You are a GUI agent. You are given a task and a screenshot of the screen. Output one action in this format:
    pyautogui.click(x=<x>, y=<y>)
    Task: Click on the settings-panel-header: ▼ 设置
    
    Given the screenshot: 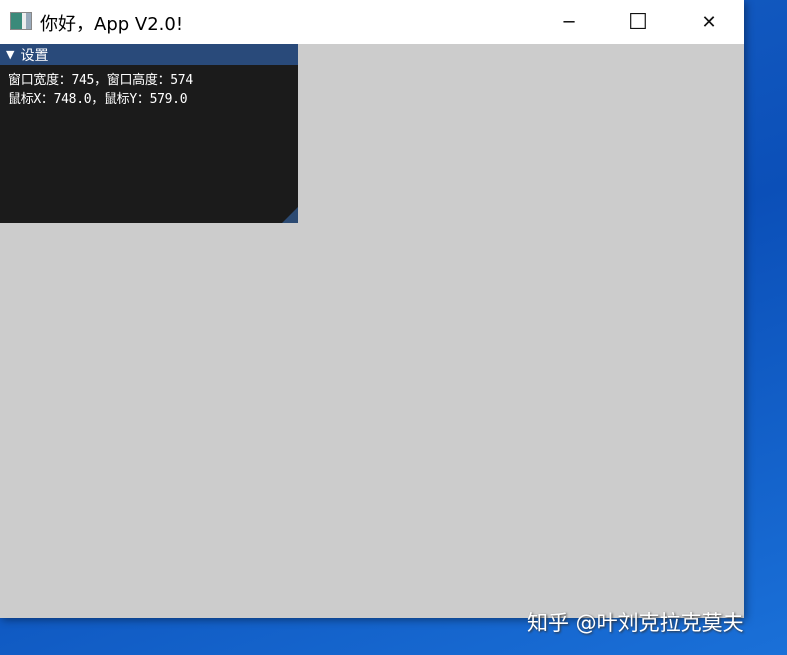 What is the action you would take?
    pyautogui.click(x=149, y=54)
    